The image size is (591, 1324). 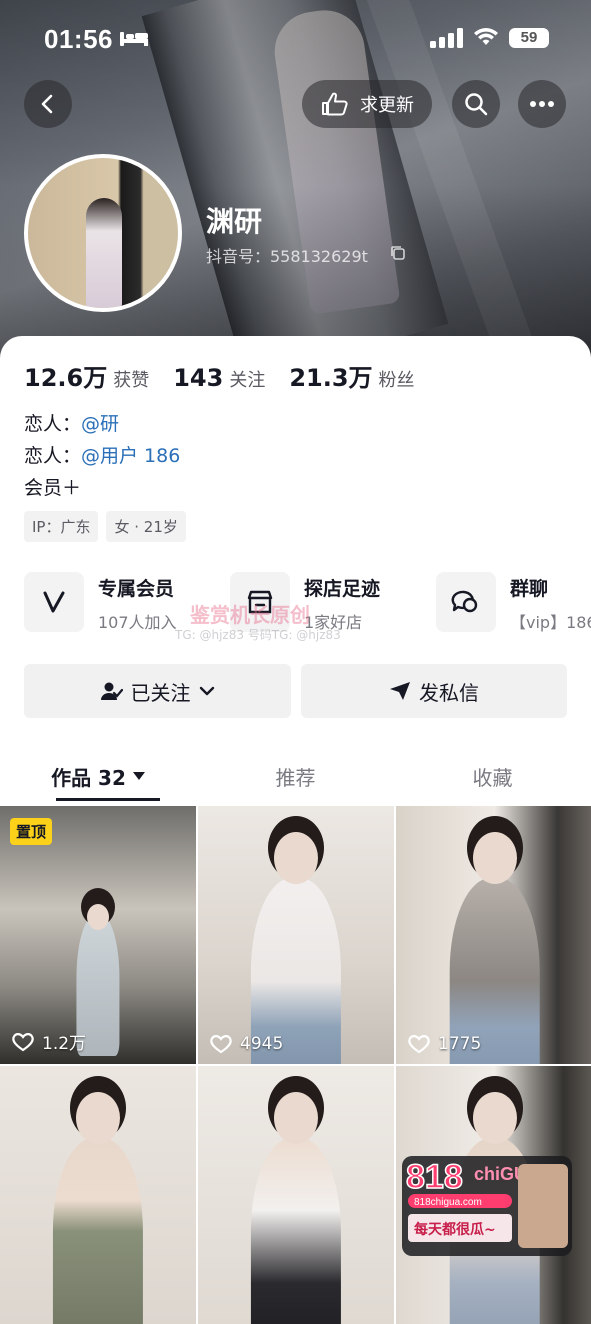 I want to click on douyin-id: 抖音号：558132629t, so click(x=287, y=256).